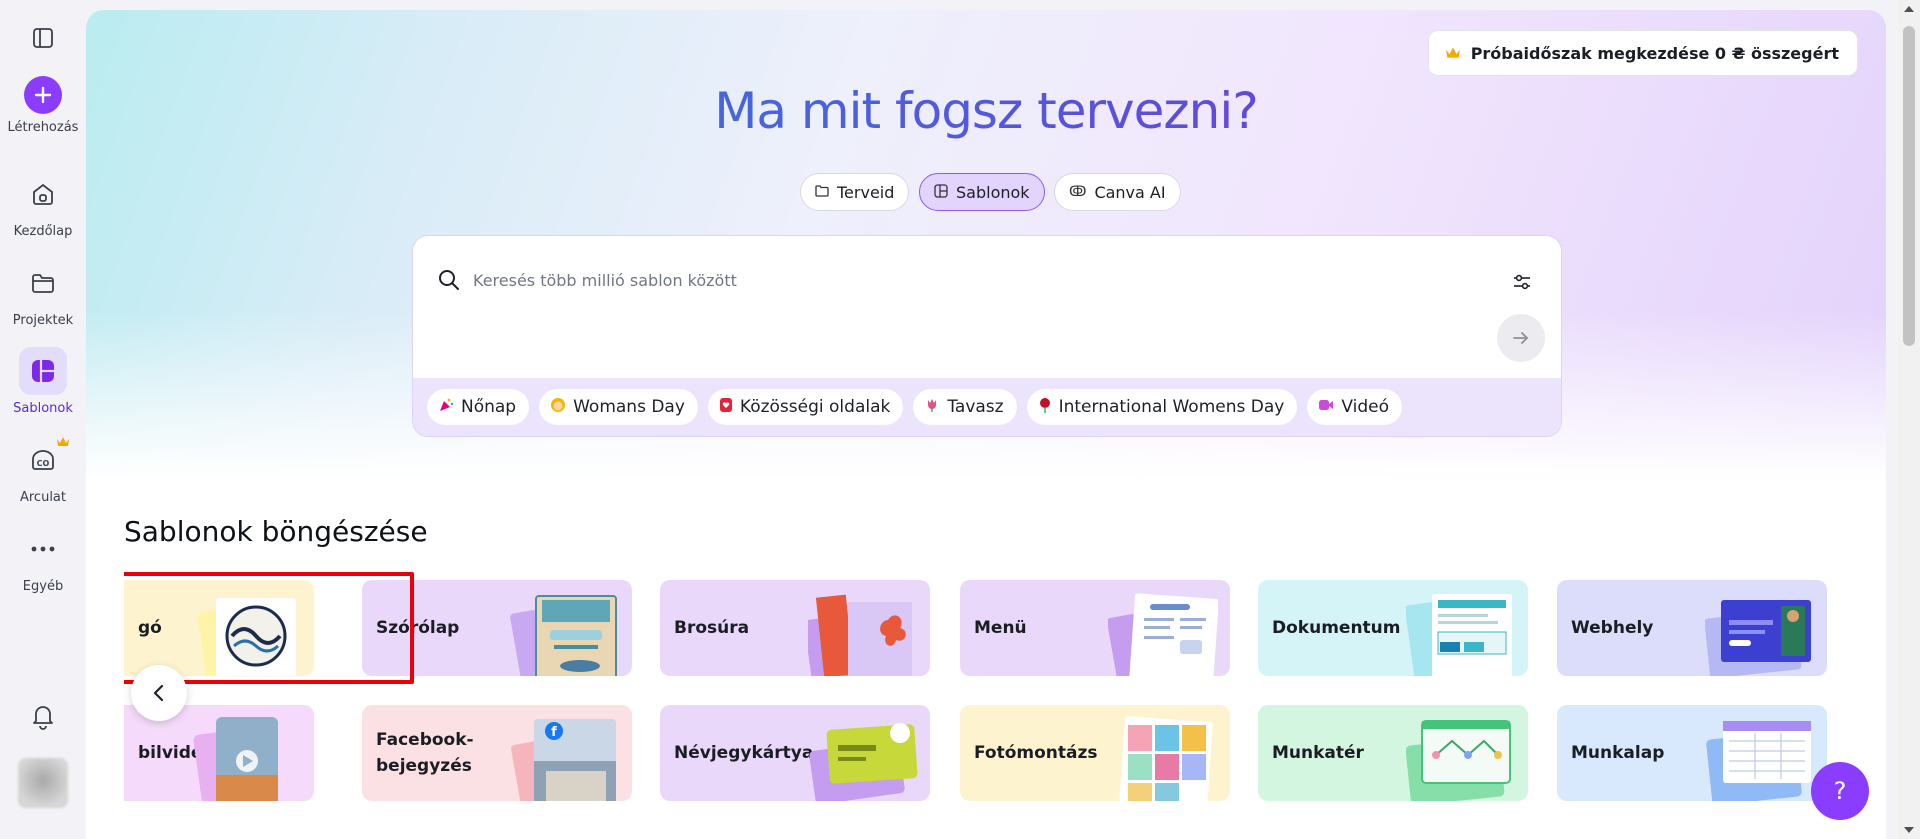 The image size is (1920, 839). I want to click on arrow-right-icon, so click(1520, 338).